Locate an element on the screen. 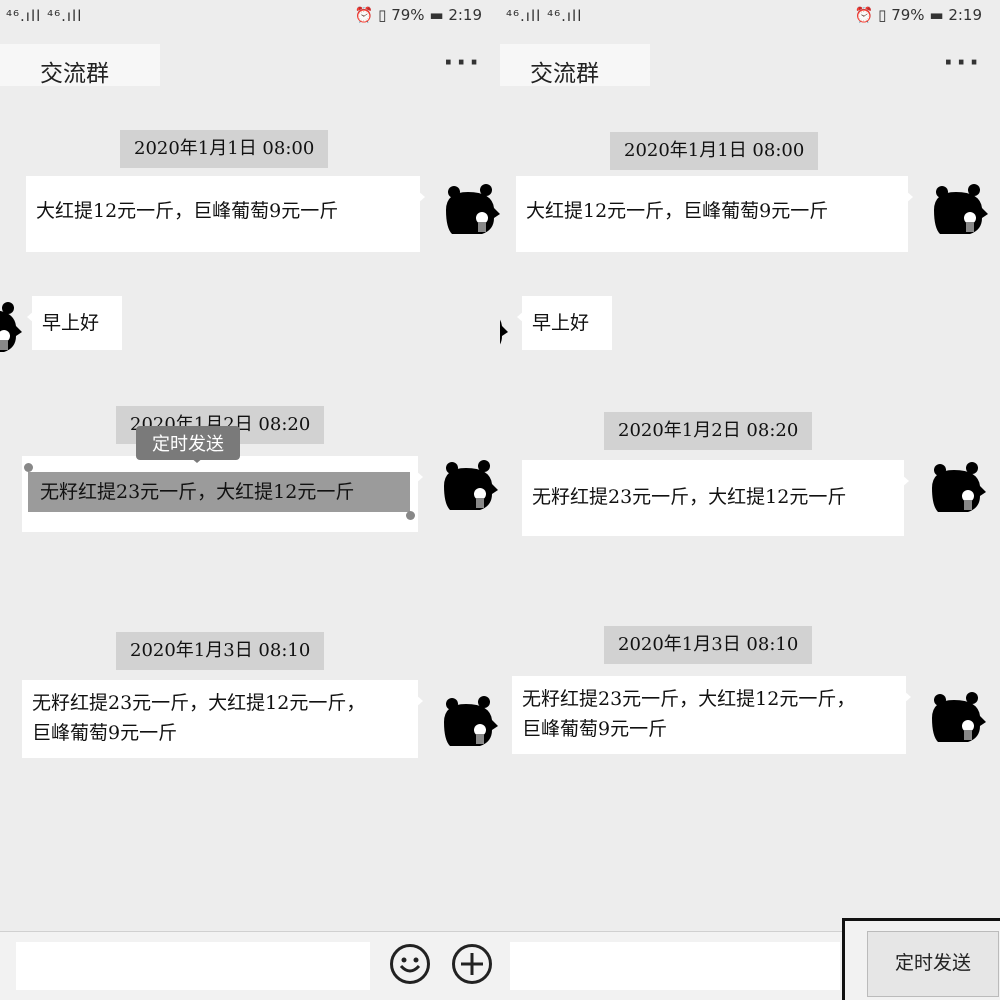 The height and width of the screenshot is (1000, 1000). plus-icon is located at coordinates (472, 964).